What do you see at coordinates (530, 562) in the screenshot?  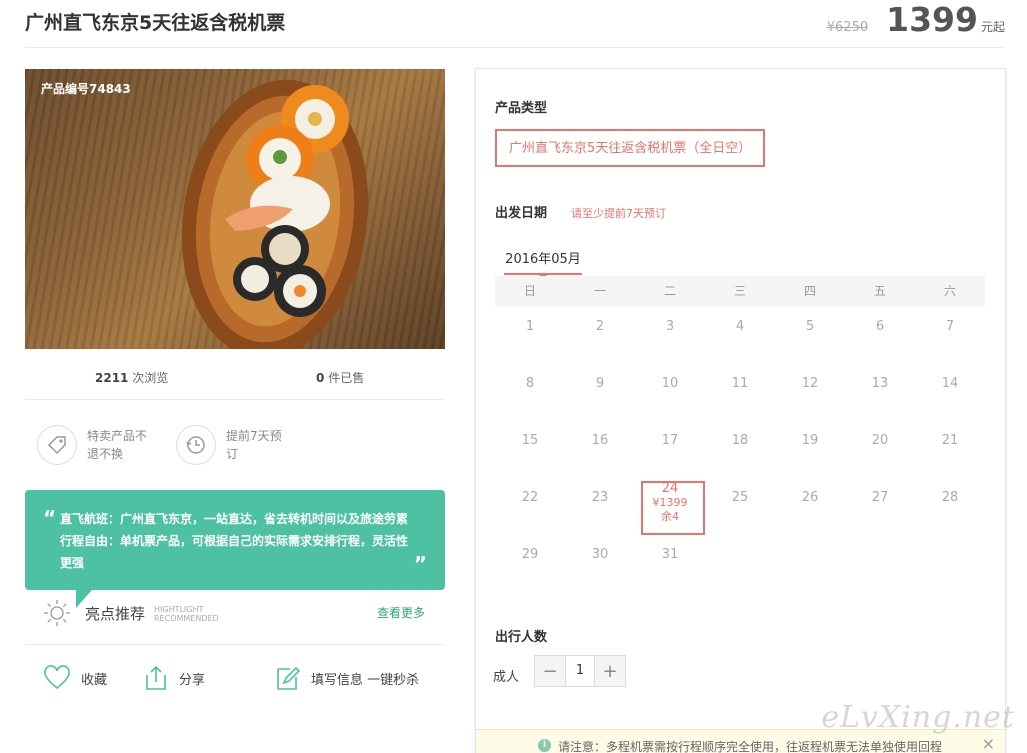 I see `calendar-day: 29` at bounding box center [530, 562].